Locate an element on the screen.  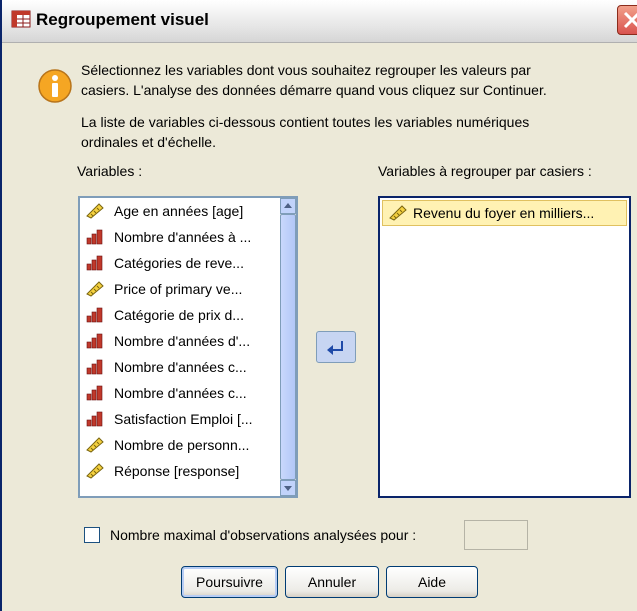
close-button is located at coordinates (627, 20).